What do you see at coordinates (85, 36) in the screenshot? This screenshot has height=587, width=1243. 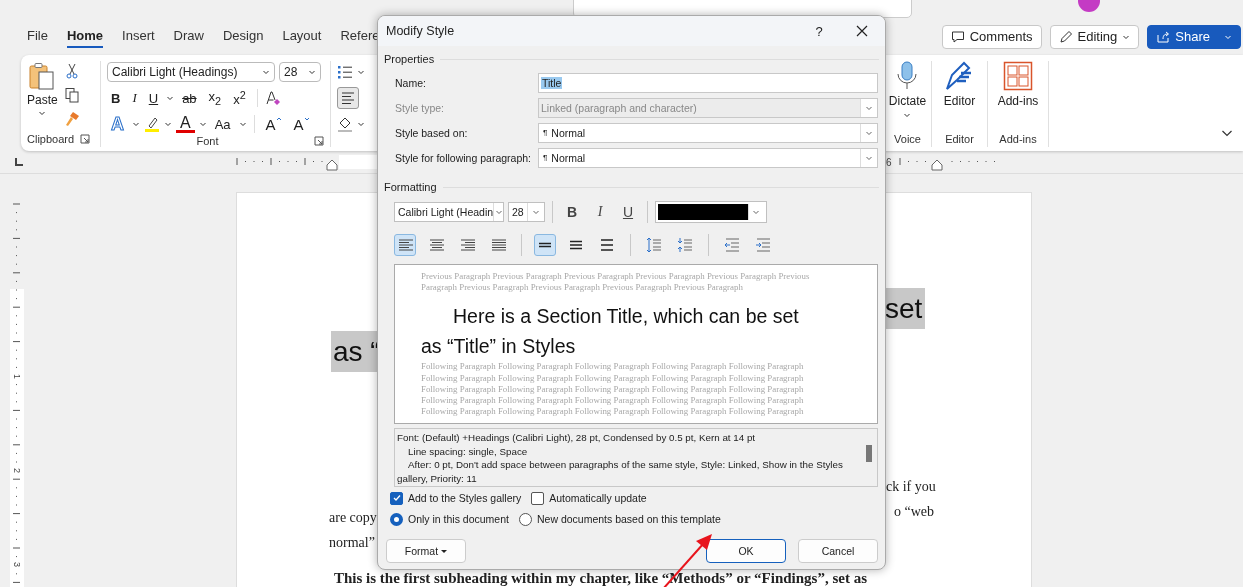 I see `ribbon-tab: Home` at bounding box center [85, 36].